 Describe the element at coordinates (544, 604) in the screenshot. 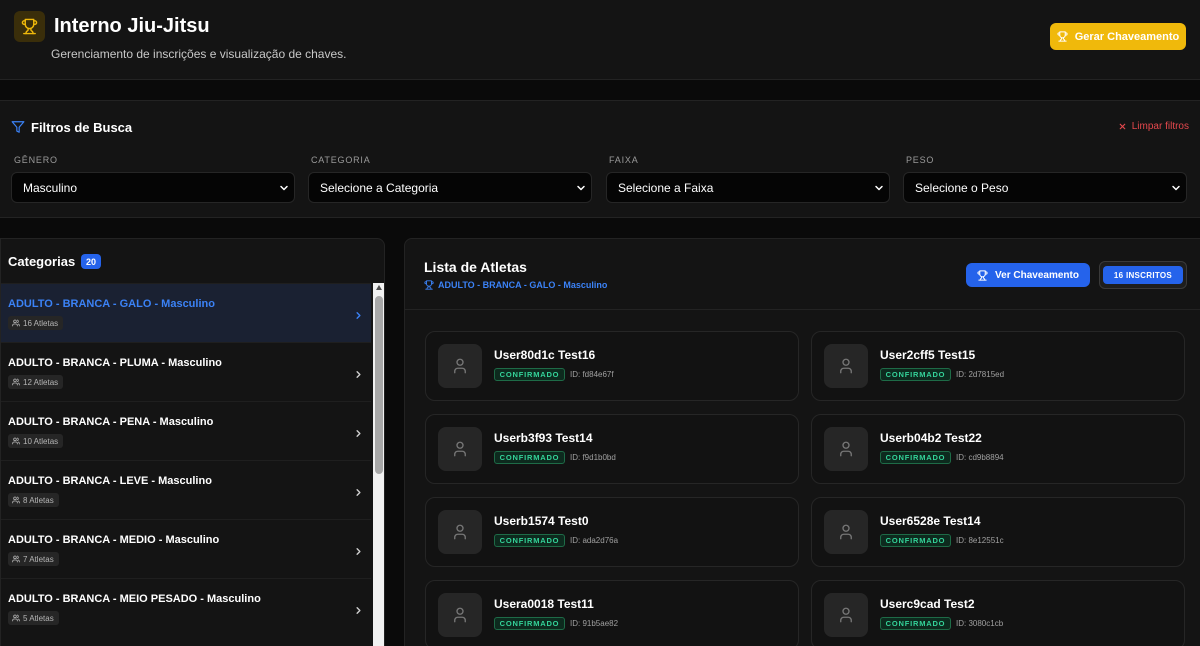

I see `athlete-name: Usera0018 Test11` at that location.